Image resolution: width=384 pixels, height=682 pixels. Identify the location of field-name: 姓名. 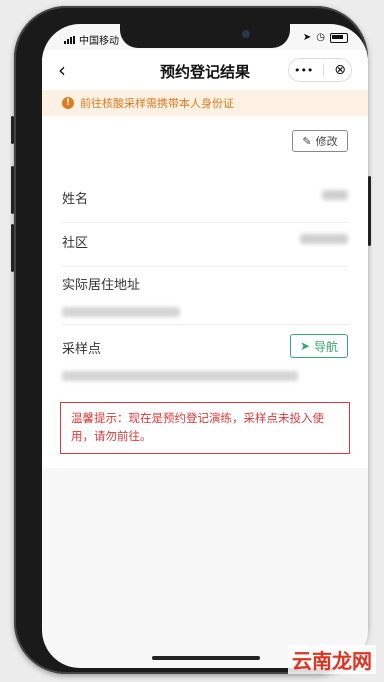
(205, 205).